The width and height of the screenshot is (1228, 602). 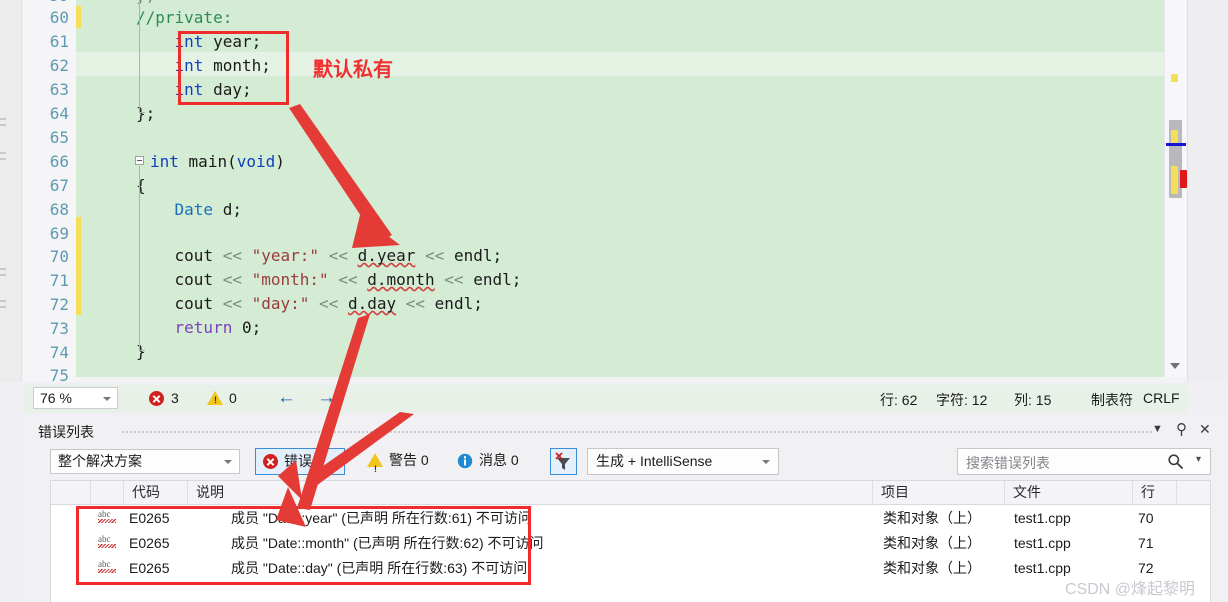 What do you see at coordinates (156, 492) in the screenshot?
I see `column-header-code: 代码` at bounding box center [156, 492].